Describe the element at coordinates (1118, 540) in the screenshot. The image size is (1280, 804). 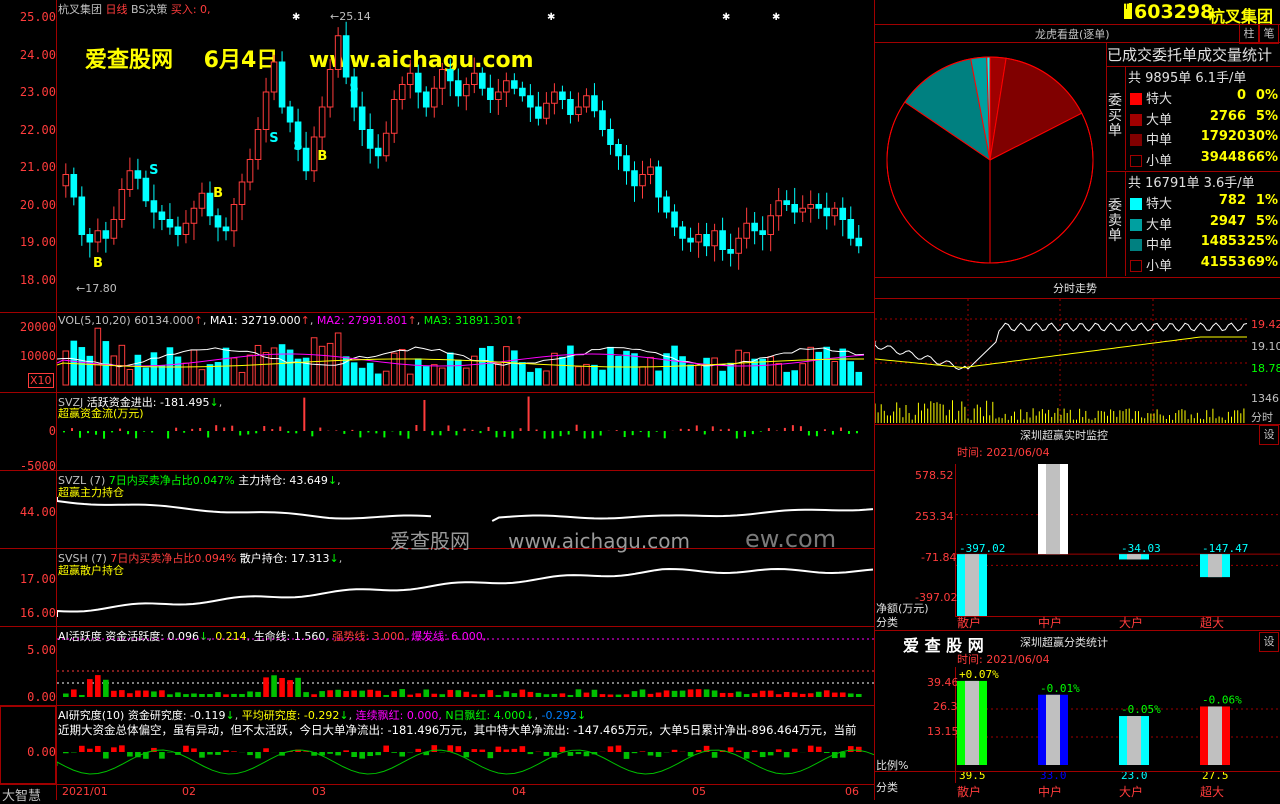
I see `monitor-bar-chart: -397.02578.52-34.03-147.47` at that location.